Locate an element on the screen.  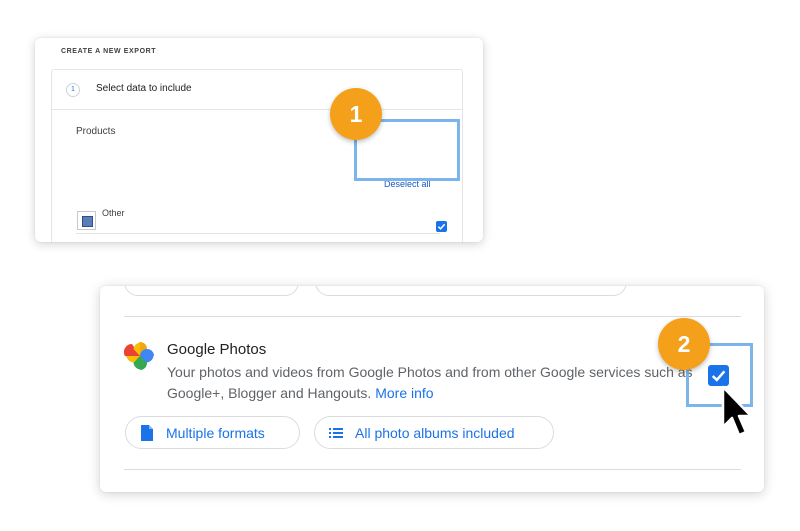
export-heading: CREATE A NEW EXPORT is located at coordinates (109, 51).